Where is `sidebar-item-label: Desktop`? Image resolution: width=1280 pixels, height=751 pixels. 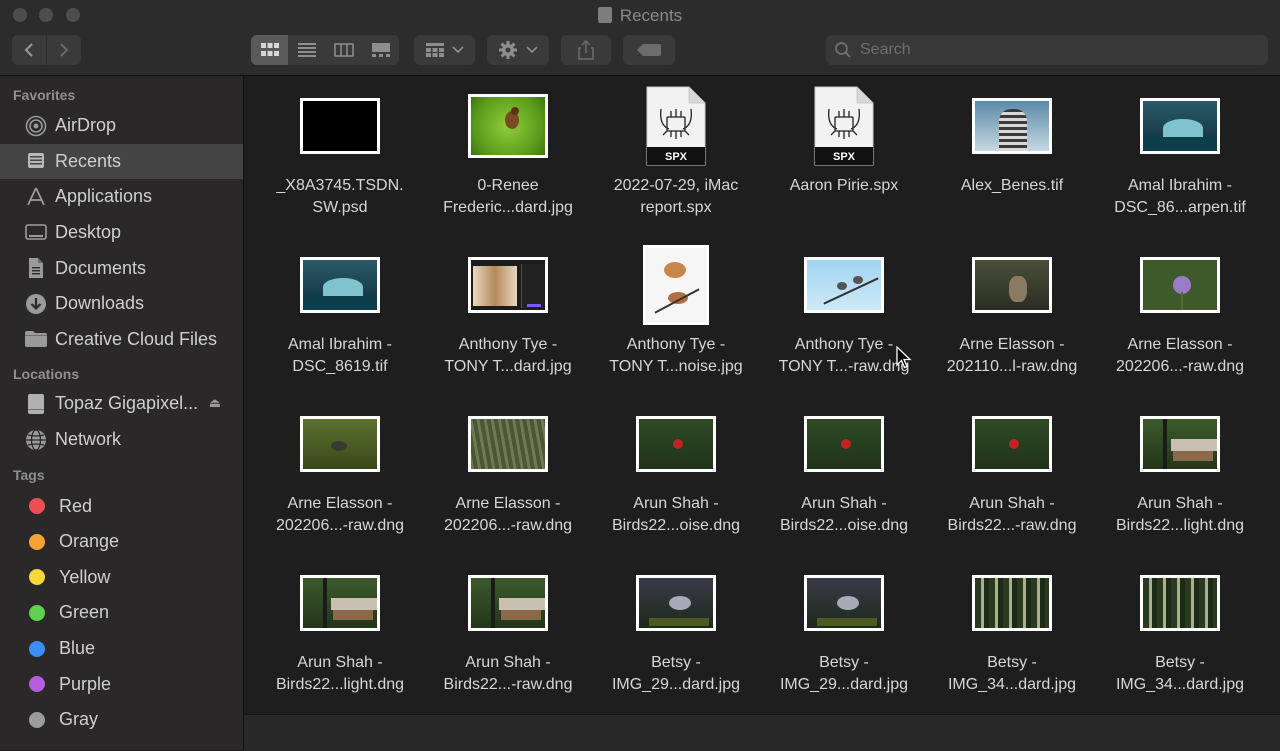 sidebar-item-label: Desktop is located at coordinates (88, 232).